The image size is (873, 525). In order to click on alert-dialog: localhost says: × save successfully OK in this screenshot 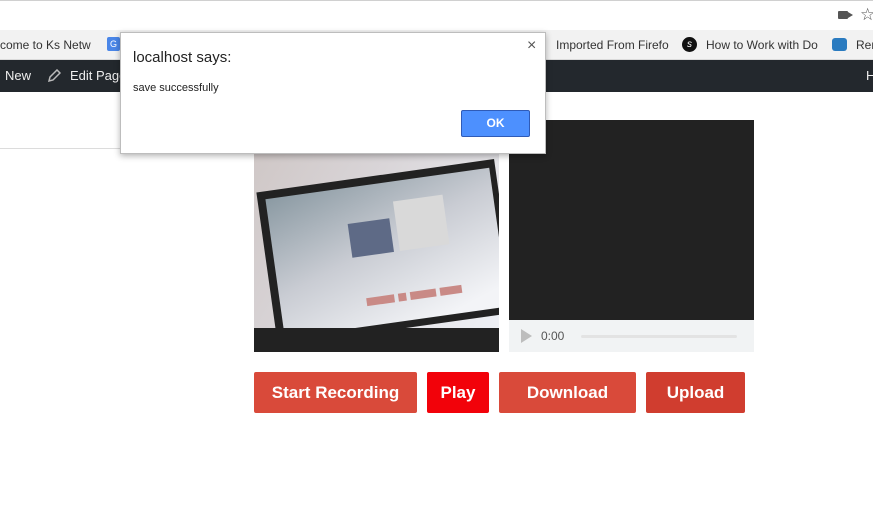, I will do `click(333, 93)`.